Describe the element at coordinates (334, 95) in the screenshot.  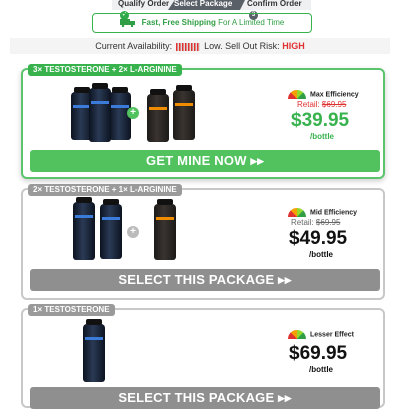
I see `efficiency-label: Max Efficiency` at that location.